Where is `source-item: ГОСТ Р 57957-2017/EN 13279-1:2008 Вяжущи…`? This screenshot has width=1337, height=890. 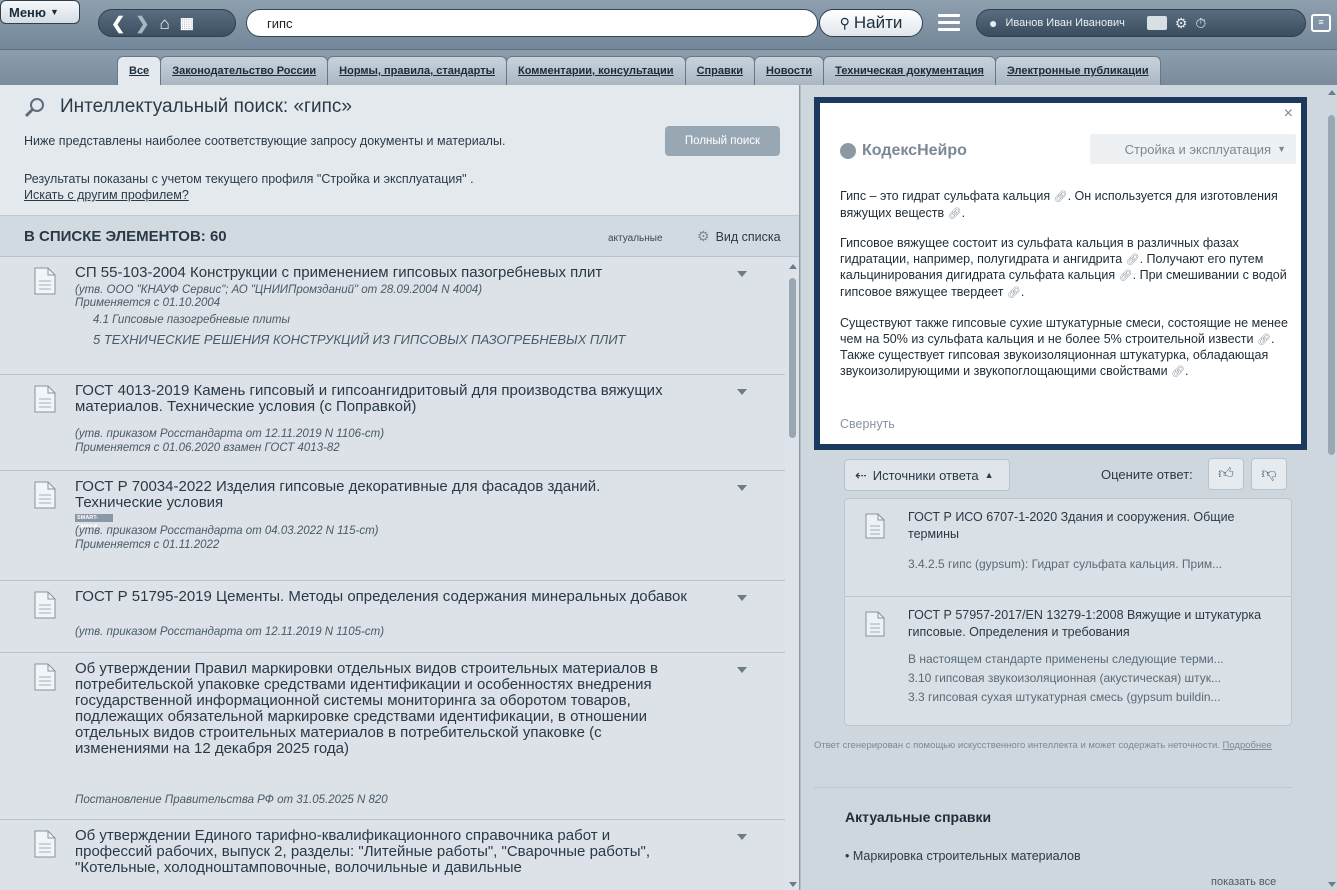
source-item: ГОСТ Р 57957-2017/EN 13279-1:2008 Вяжущи… is located at coordinates (1068, 662).